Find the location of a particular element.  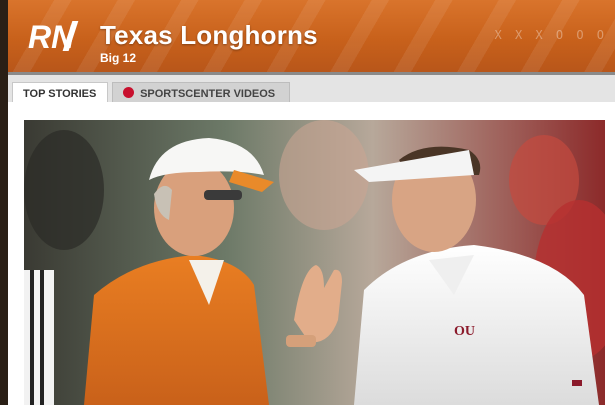

play-diagram-decoration: X X X O O O is located at coordinates (550, 35).